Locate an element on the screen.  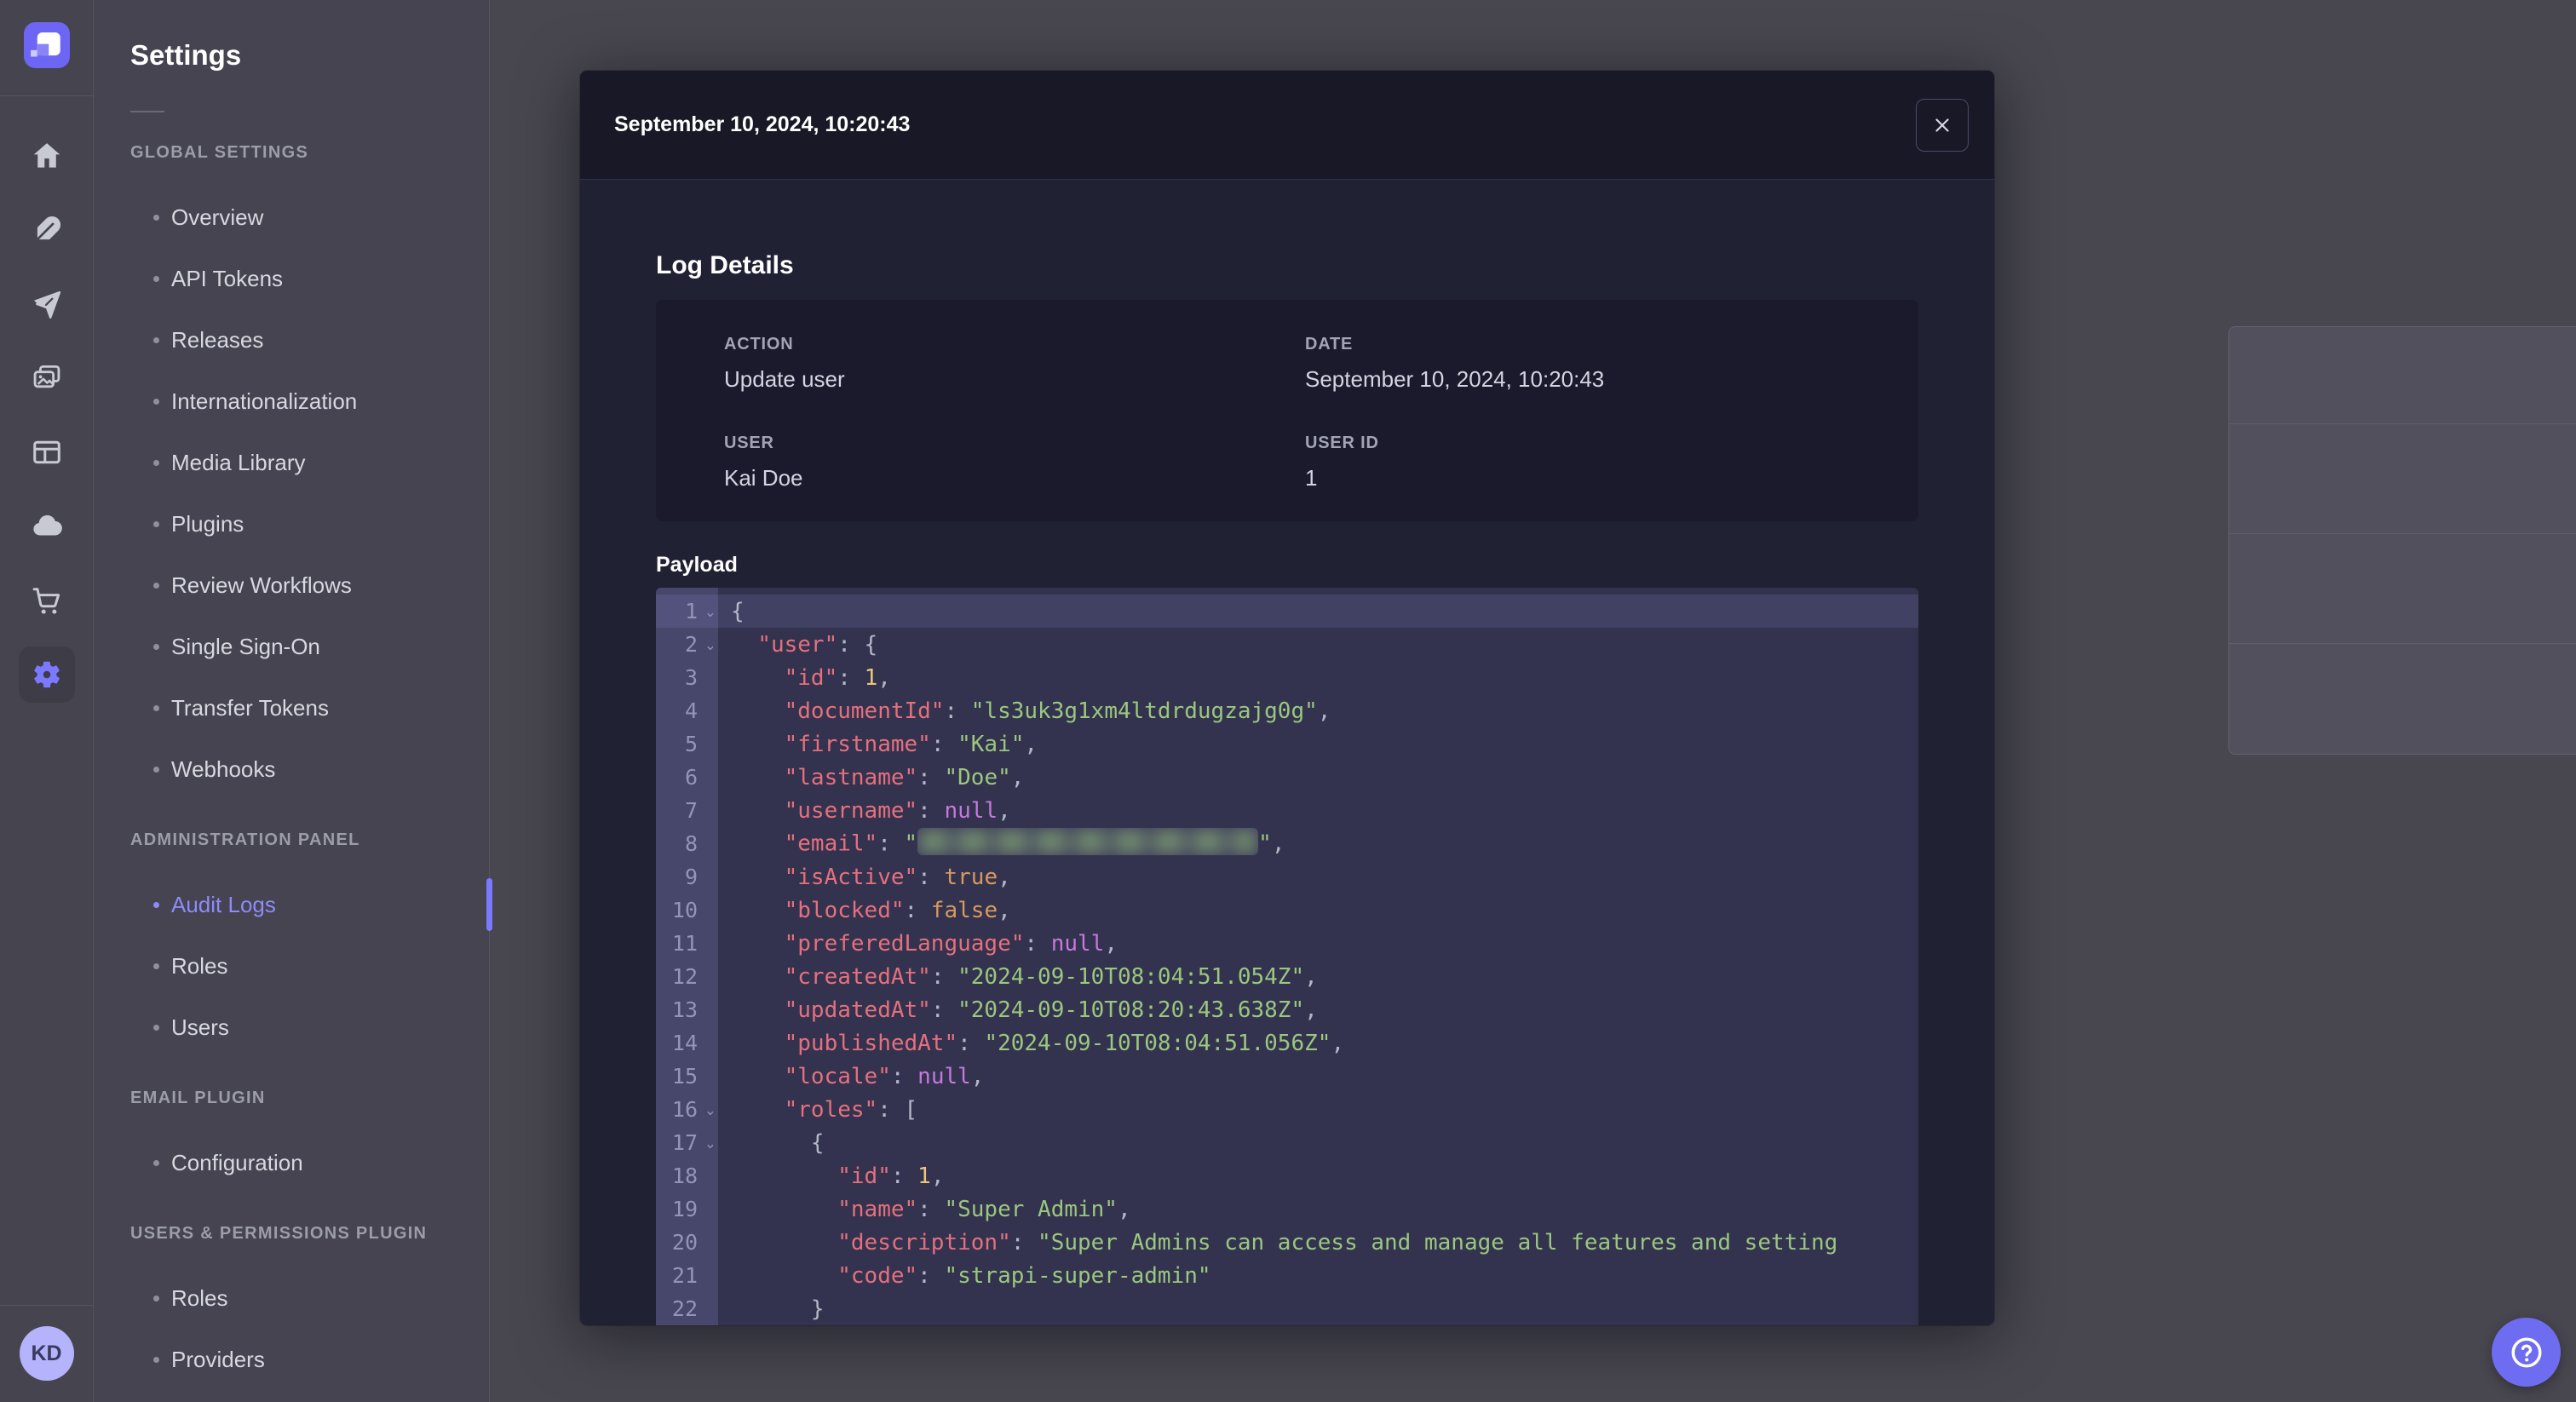
code-line: 17 ⌄ { is located at coordinates (1287, 1142).